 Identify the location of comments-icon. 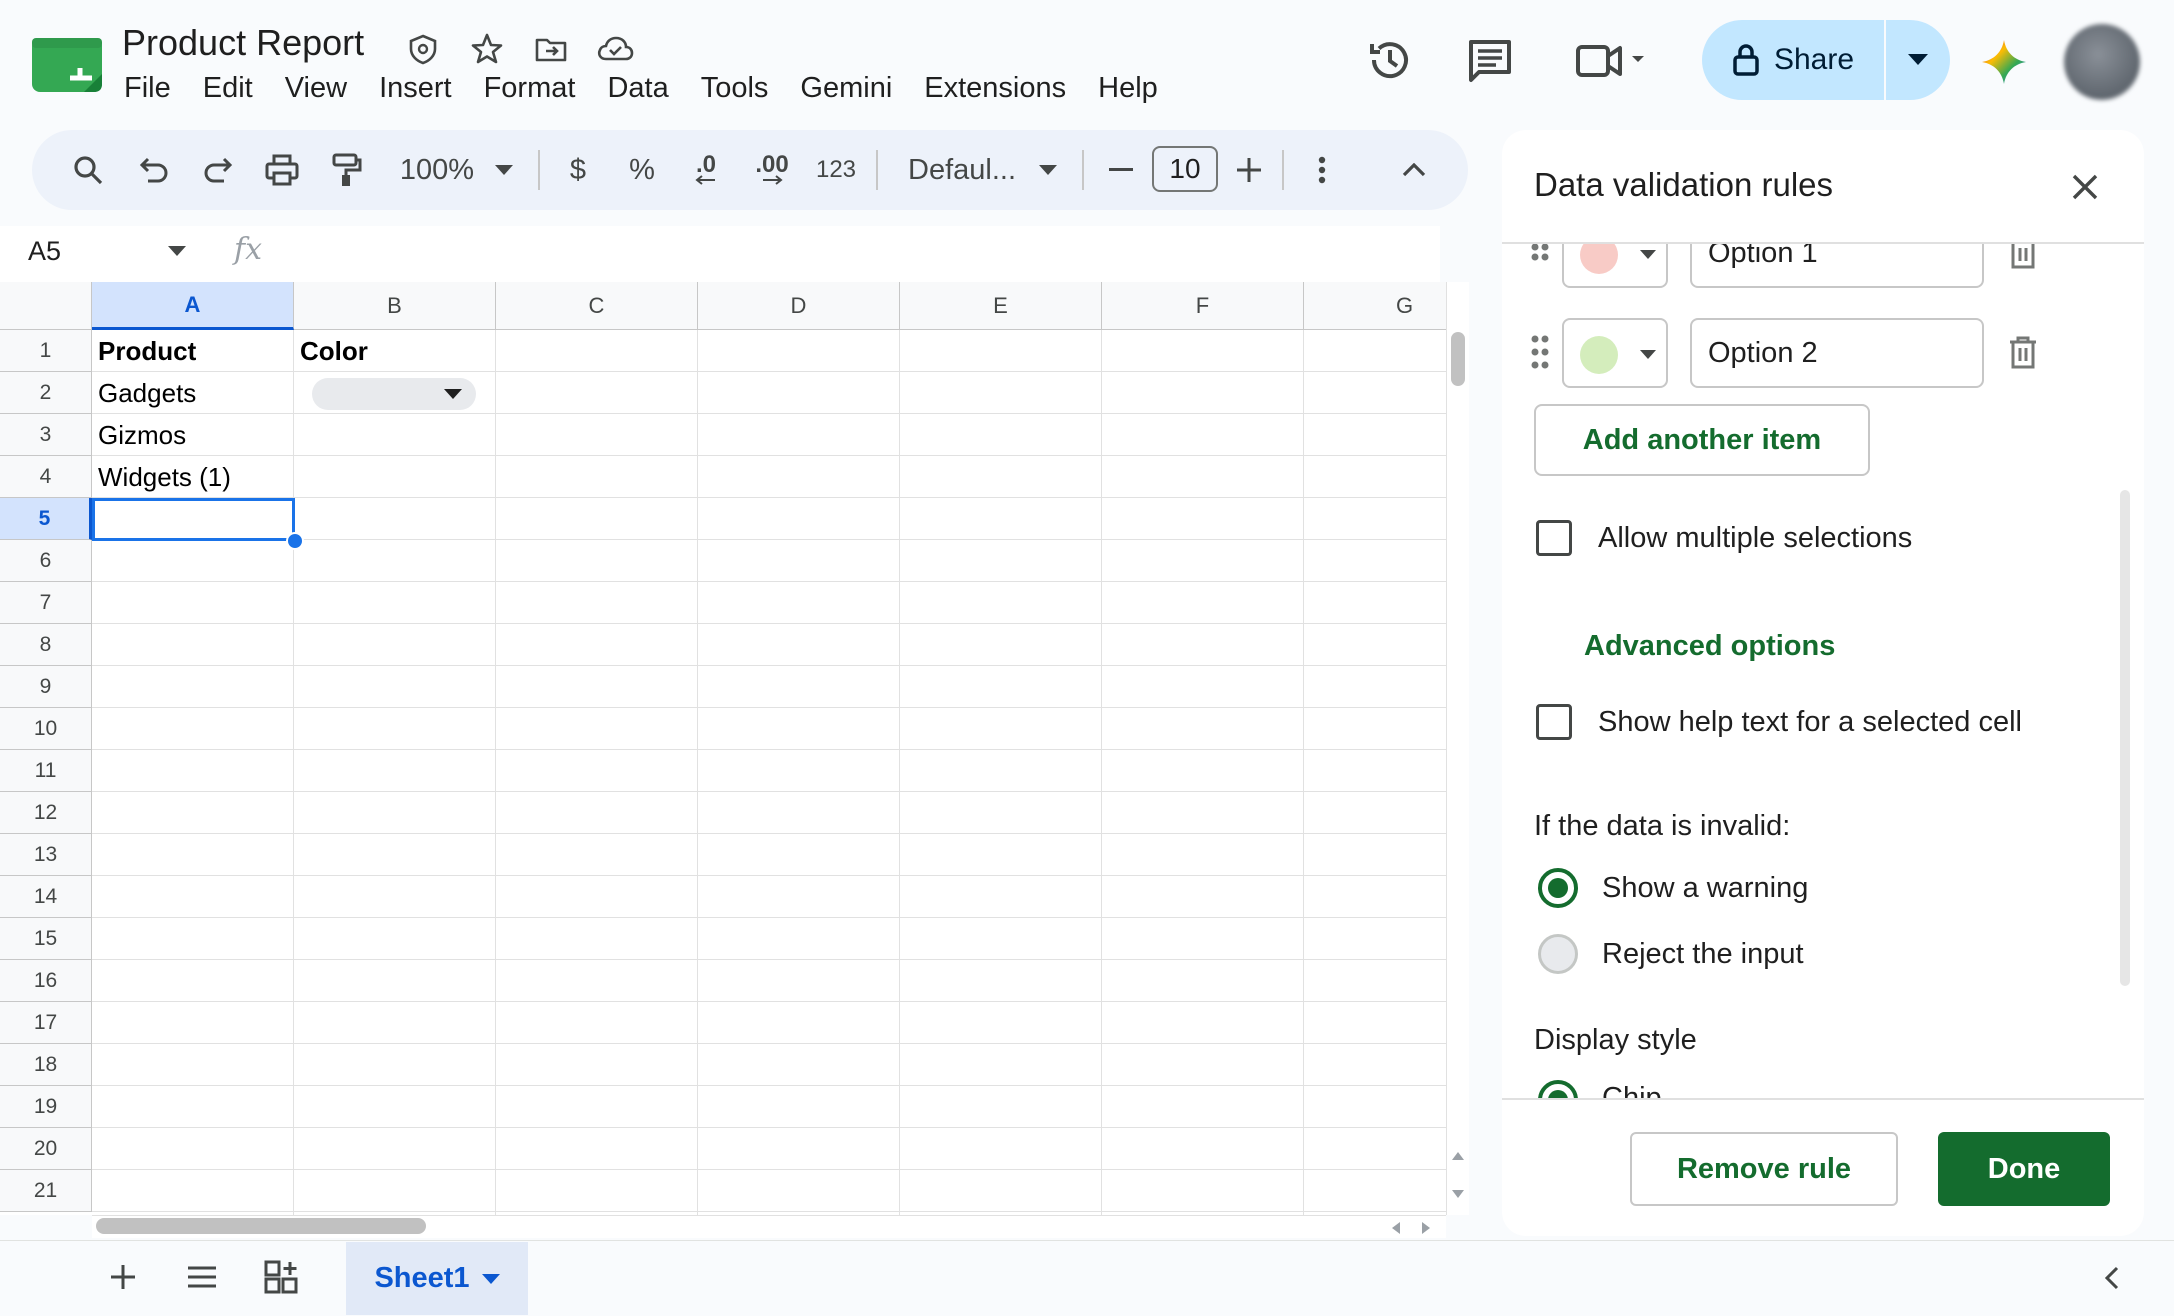
(1490, 60).